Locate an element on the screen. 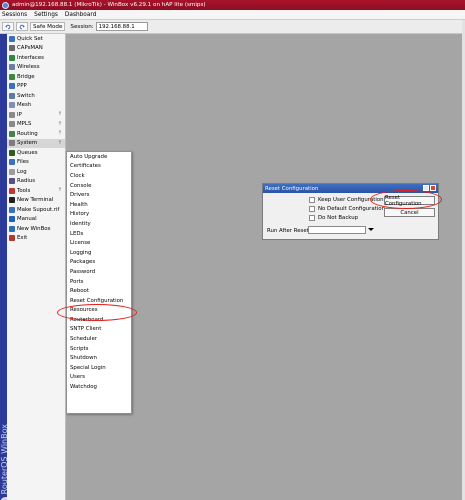 The height and width of the screenshot is (500, 465). ppp-icon is located at coordinates (12, 86).